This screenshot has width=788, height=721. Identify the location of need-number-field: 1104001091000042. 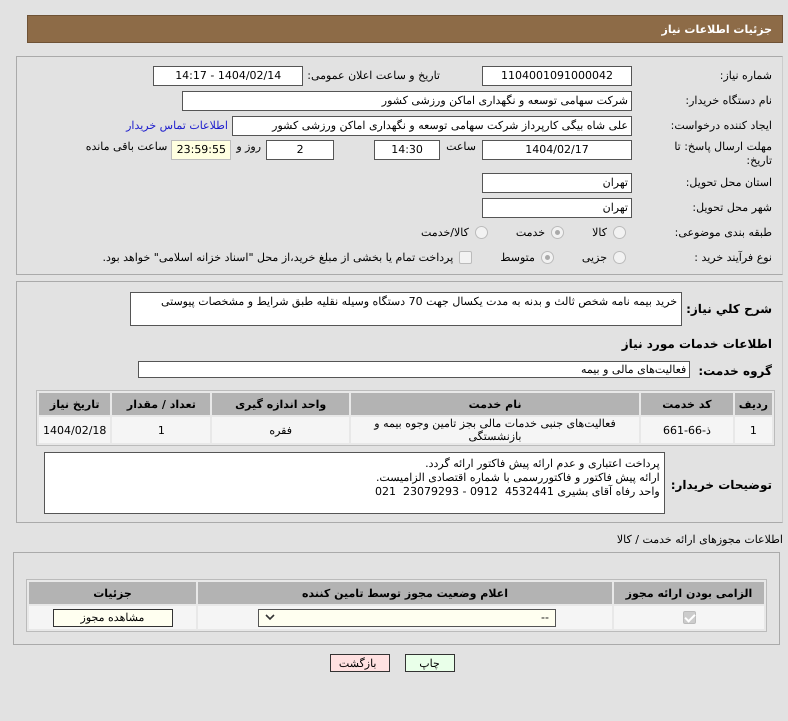
(557, 76).